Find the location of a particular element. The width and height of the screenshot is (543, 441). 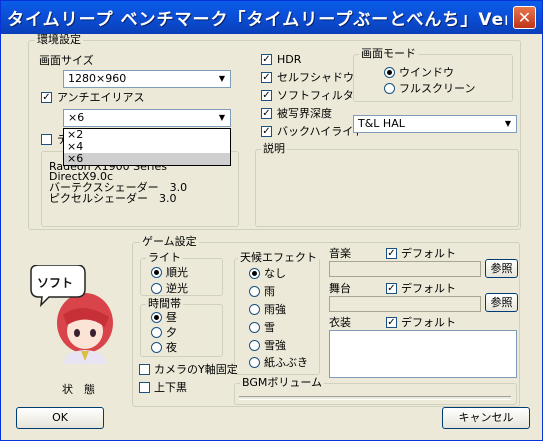

antialias-value: ×6 is located at coordinates (76, 117).